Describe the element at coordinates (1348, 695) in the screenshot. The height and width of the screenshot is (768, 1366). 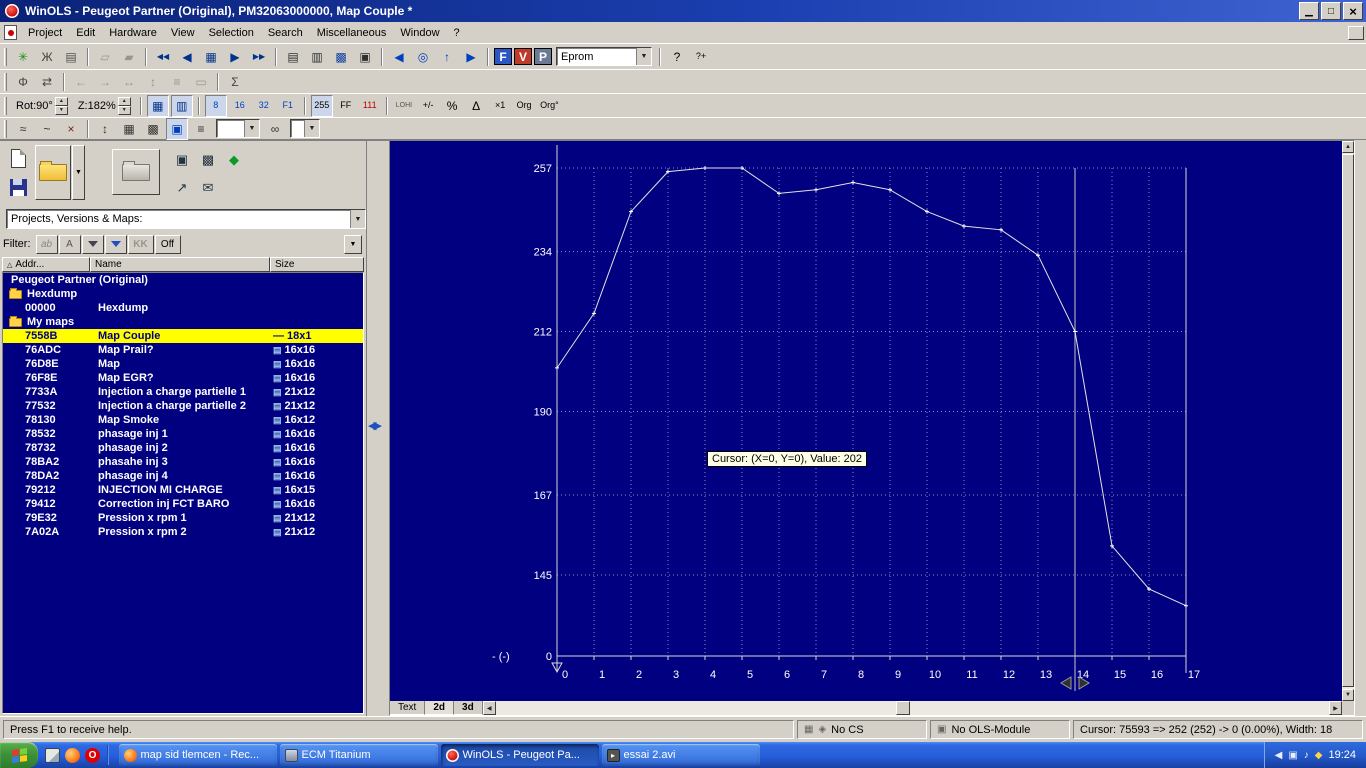
I see `scroll-down-icon: ▼` at that location.